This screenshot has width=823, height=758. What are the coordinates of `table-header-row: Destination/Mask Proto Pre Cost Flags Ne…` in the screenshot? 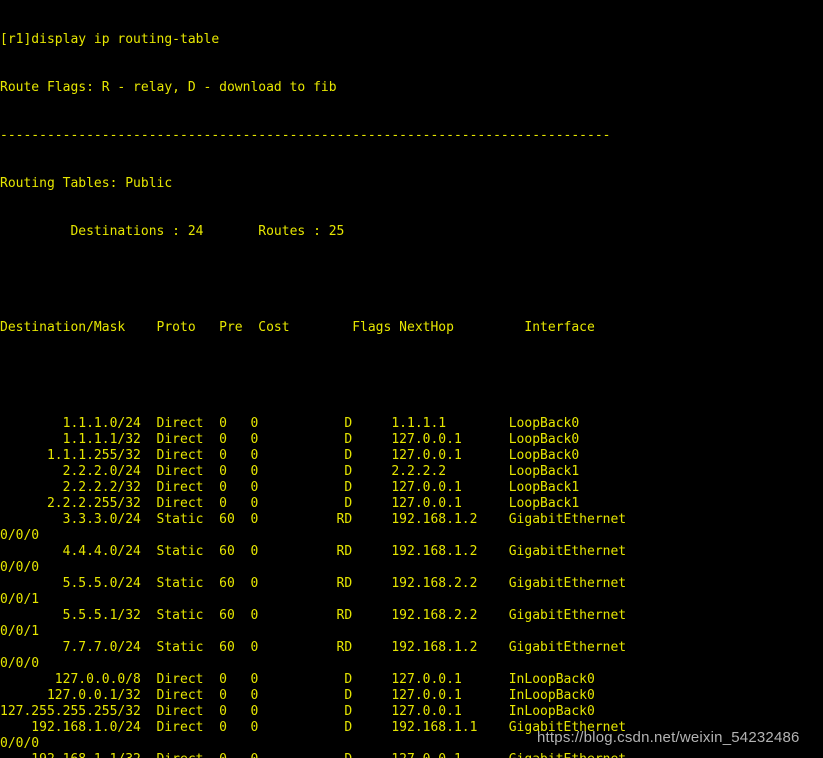 It's located at (297, 327).